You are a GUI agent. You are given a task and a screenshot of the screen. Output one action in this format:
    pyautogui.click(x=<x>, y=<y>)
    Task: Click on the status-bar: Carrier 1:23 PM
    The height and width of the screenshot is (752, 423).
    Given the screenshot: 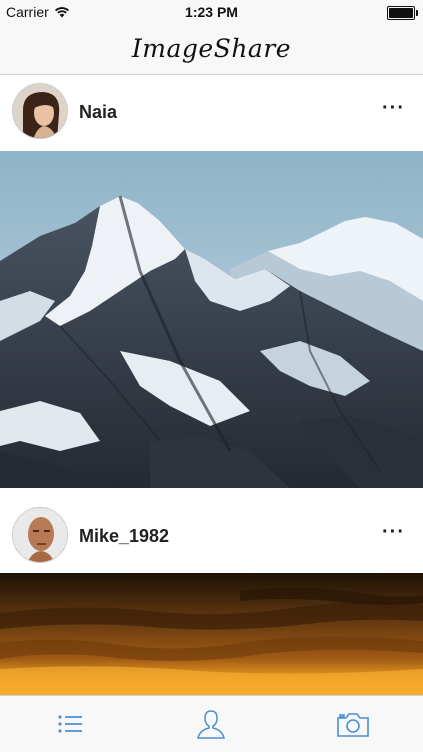 What is the action you would take?
    pyautogui.click(x=211, y=12)
    